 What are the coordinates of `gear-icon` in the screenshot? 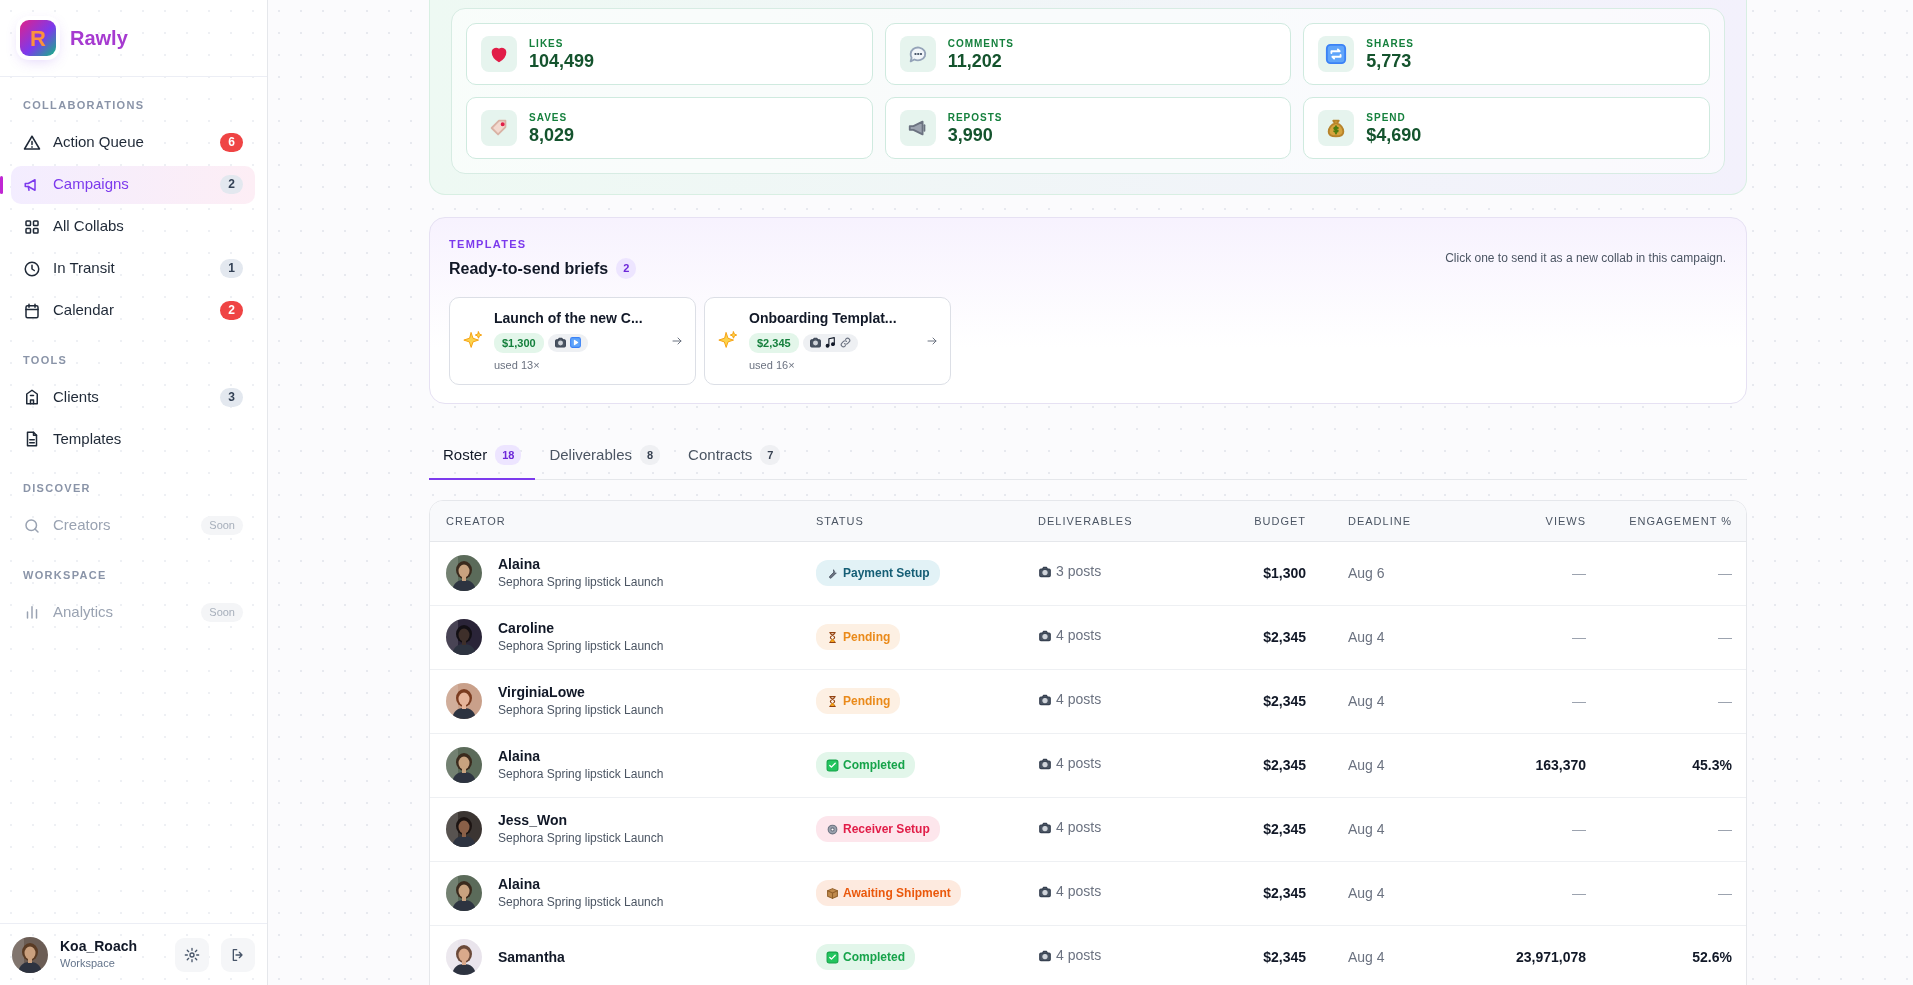 It's located at (832, 829).